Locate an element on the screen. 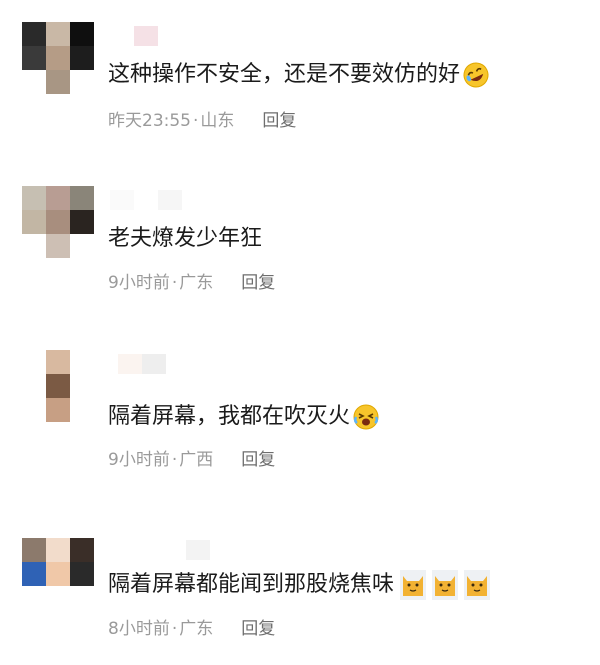 This screenshot has width=600, height=665. comment-location: 山东 is located at coordinates (217, 121).